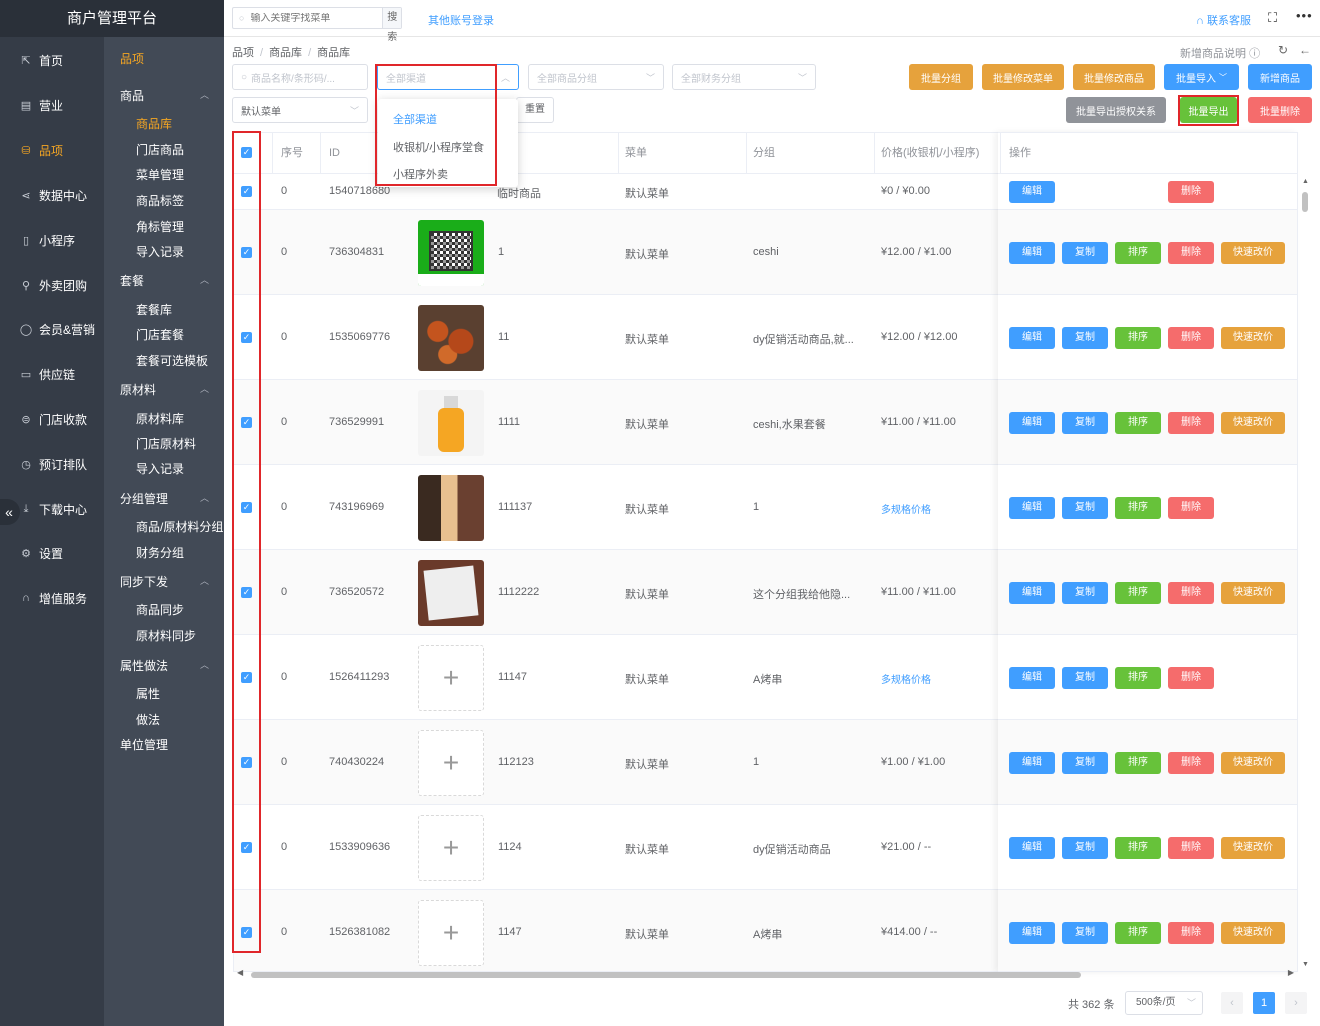 The image size is (1320, 1026). What do you see at coordinates (1201, 77) in the screenshot?
I see `batch-import-button: 批量导入 ﹀` at bounding box center [1201, 77].